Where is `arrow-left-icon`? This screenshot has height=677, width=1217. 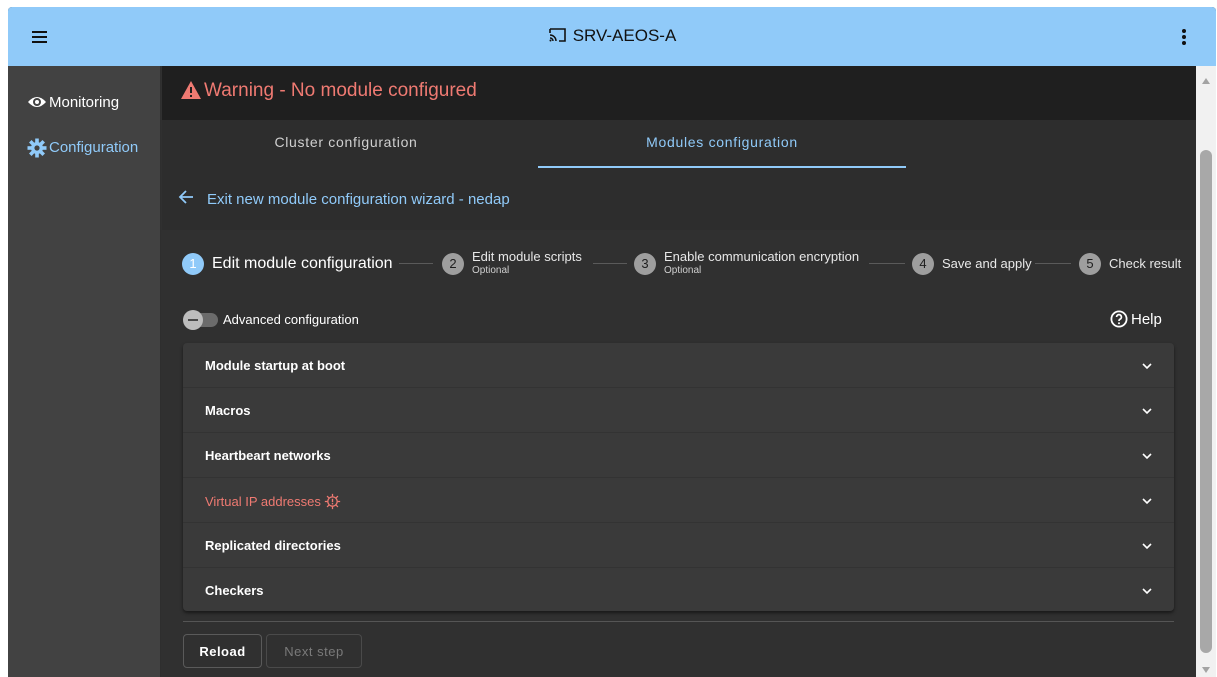
arrow-left-icon is located at coordinates (185, 197).